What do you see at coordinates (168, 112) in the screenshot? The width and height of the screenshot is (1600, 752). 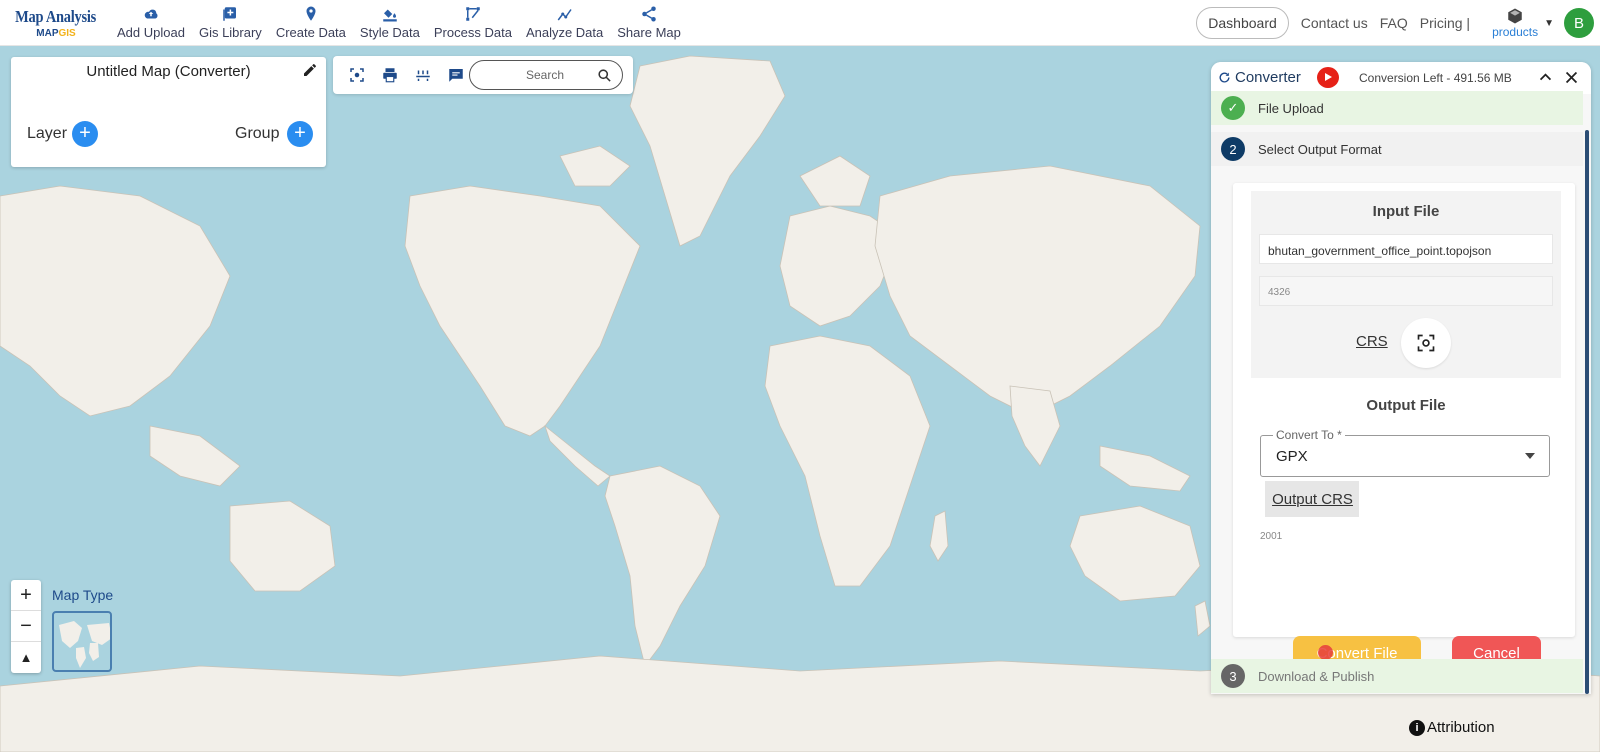 I see `layer-panel: Untitled Map (Converter) Layer + Group +` at bounding box center [168, 112].